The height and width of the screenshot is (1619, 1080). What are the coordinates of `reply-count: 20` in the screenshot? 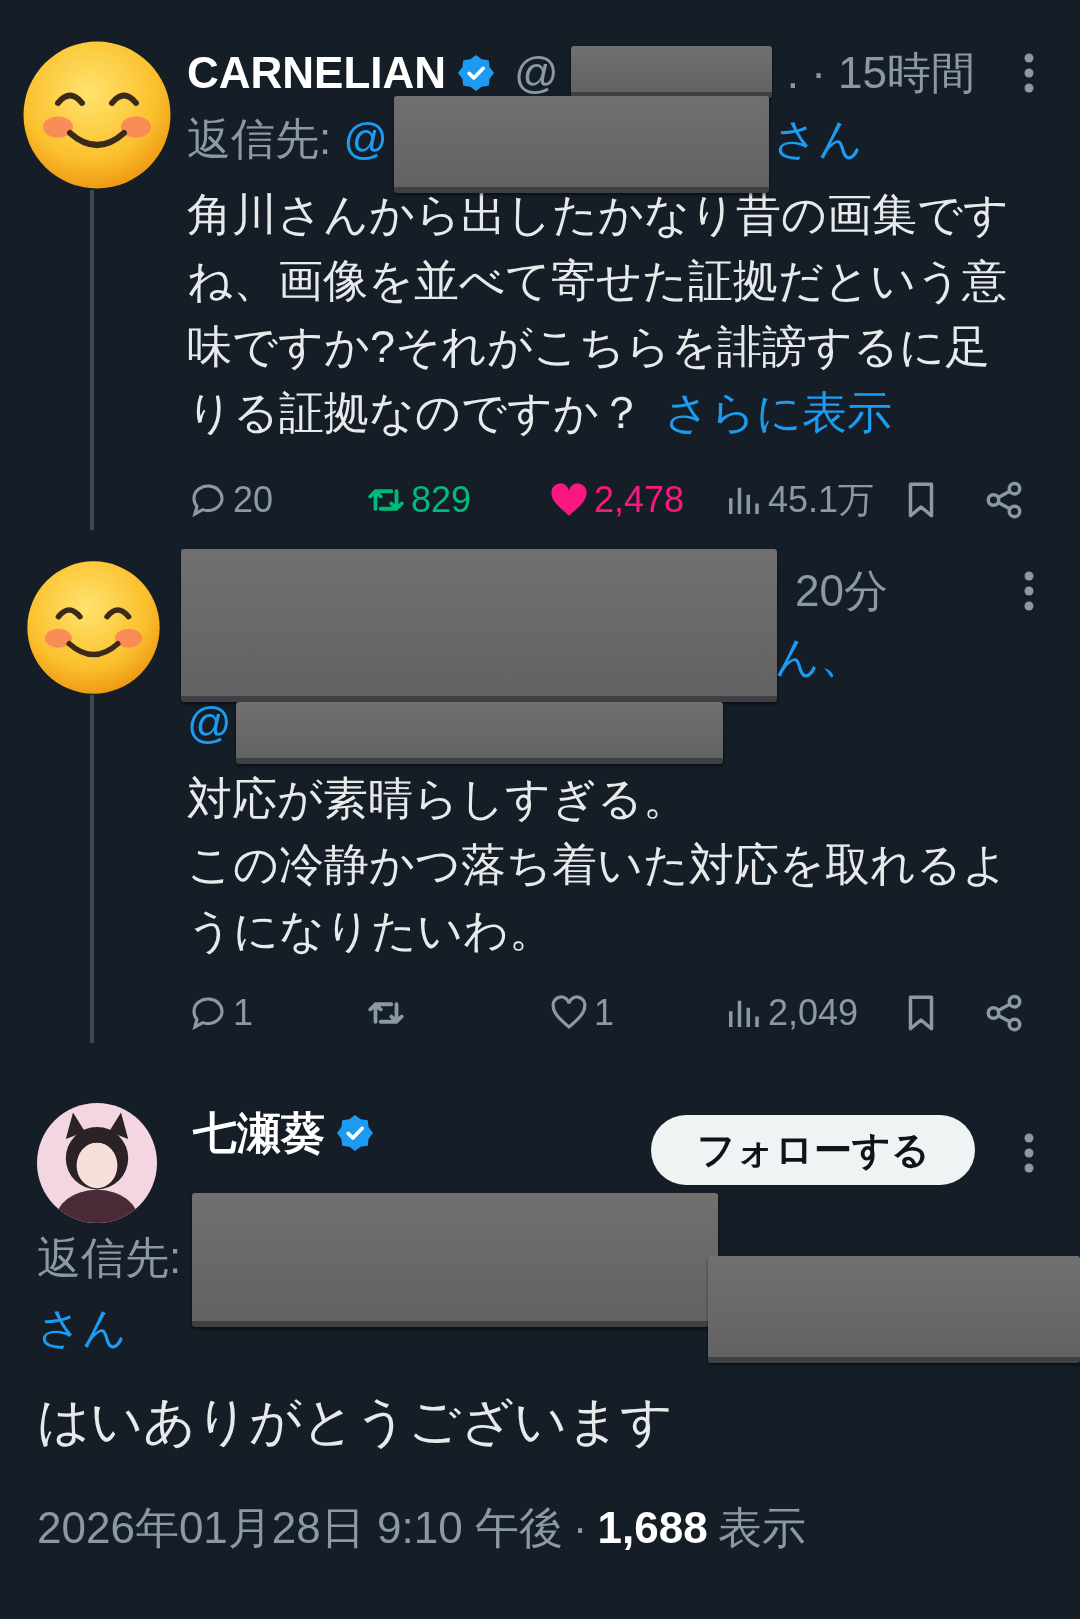 It's located at (253, 500).